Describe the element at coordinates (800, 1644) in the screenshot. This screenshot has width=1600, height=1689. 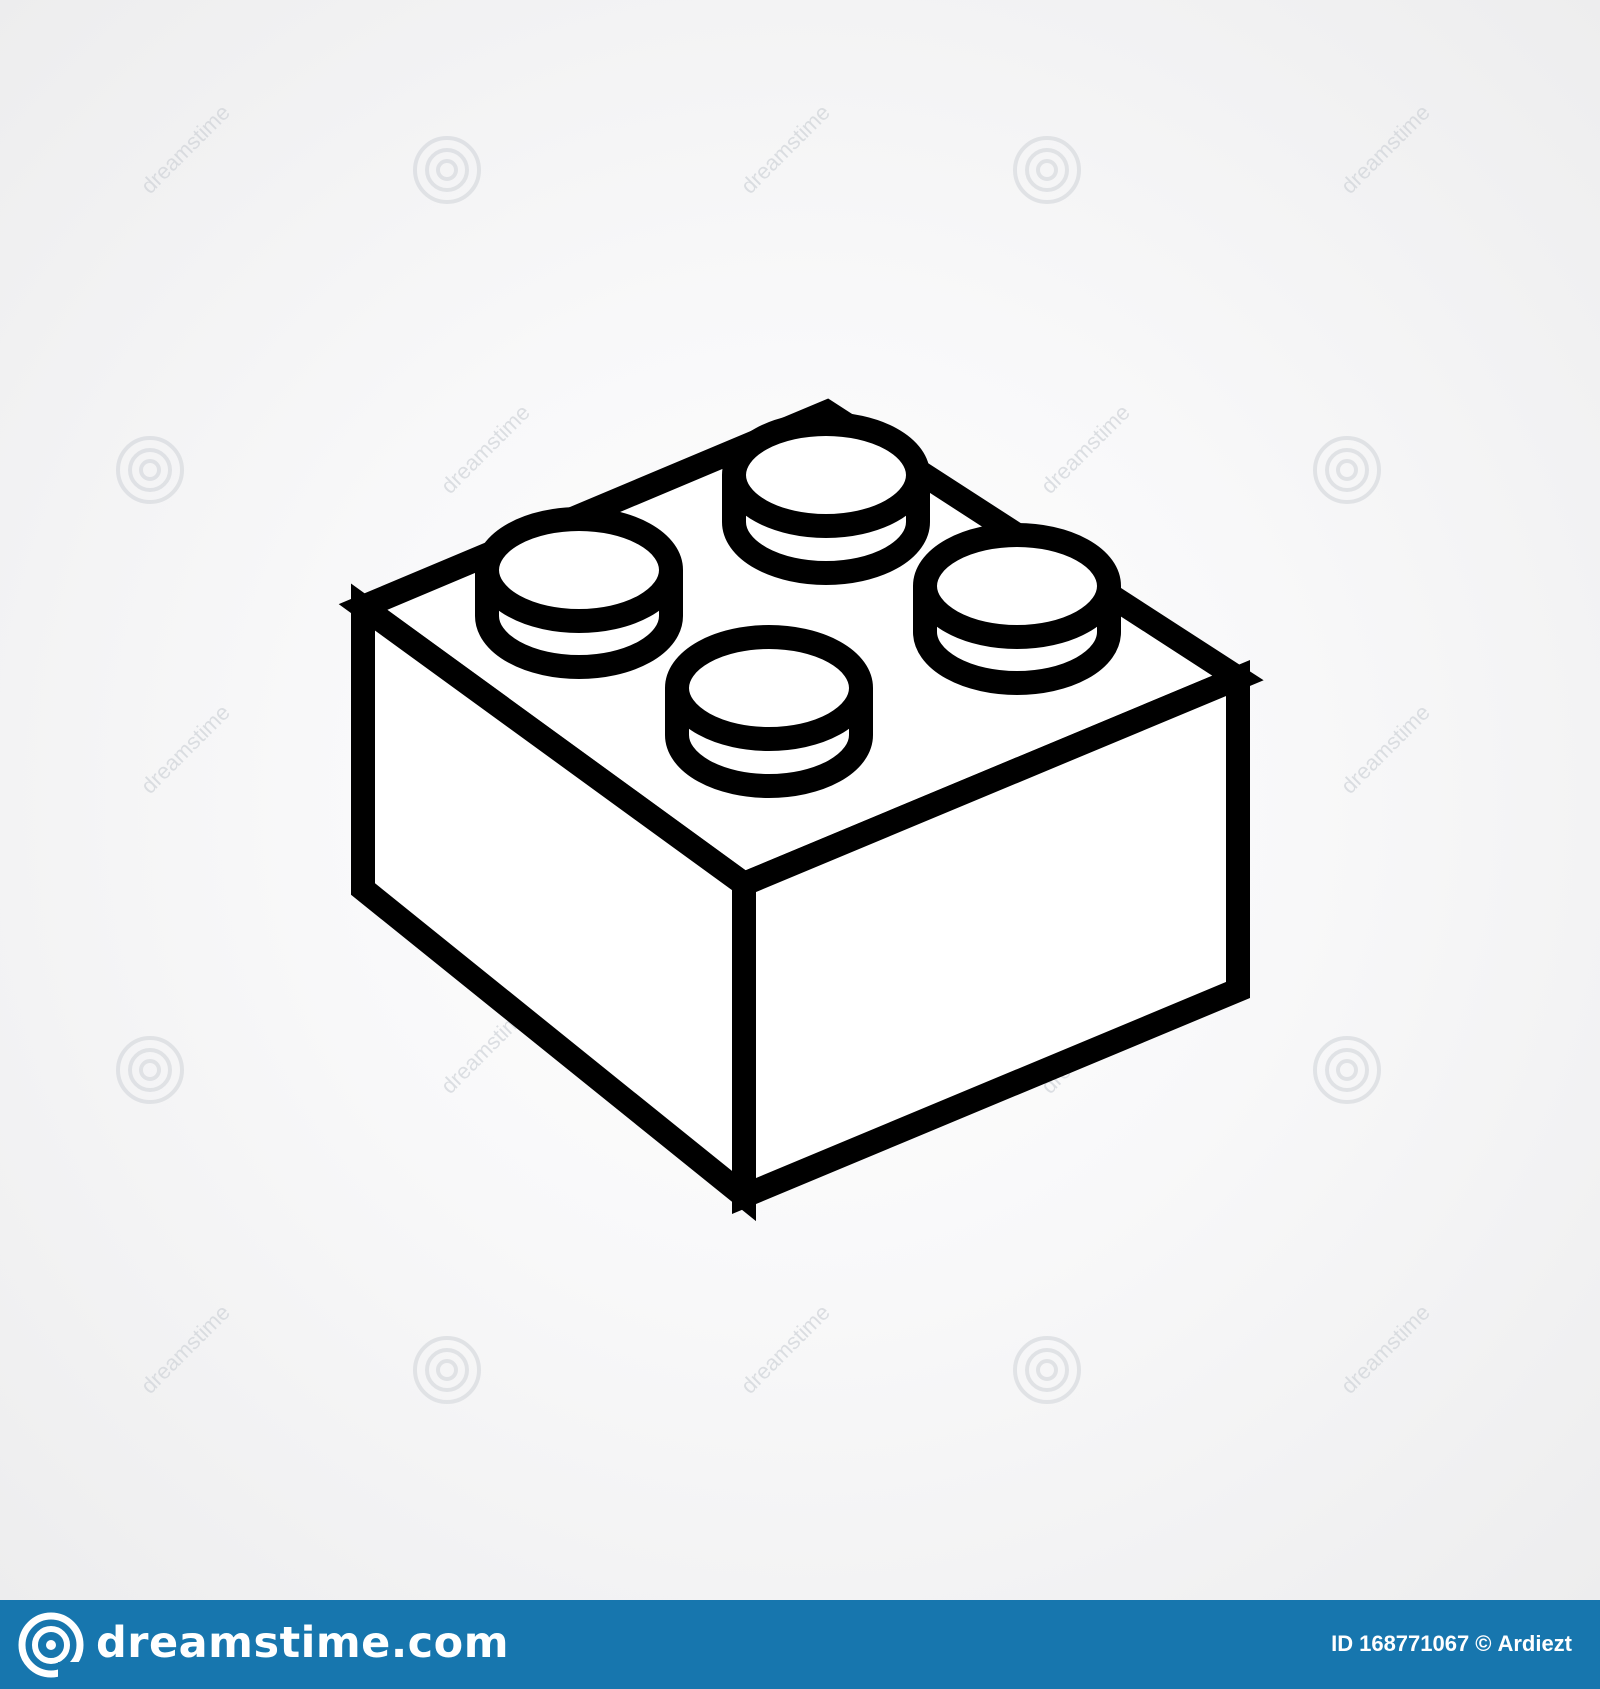
I see `footer-bar: dreamstime.com ID 168771067 © Ardiezt` at that location.